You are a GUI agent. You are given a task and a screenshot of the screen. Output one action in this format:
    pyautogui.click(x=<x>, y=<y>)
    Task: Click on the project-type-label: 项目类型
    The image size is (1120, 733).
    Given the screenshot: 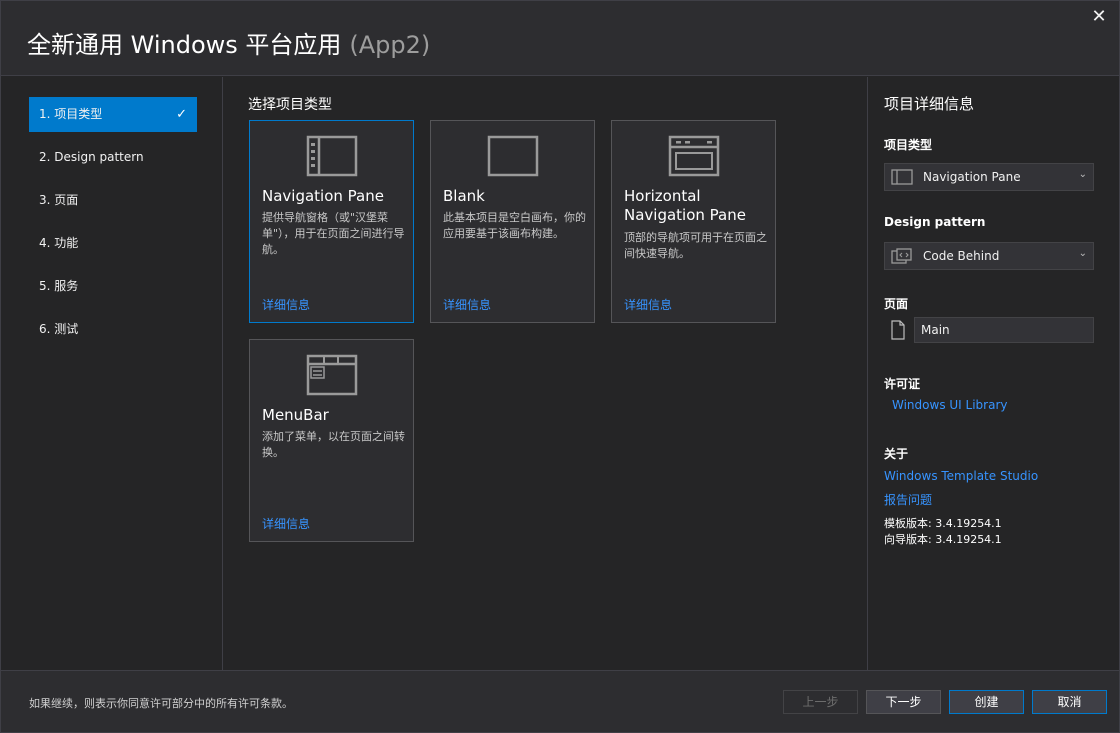 What is the action you would take?
    pyautogui.click(x=908, y=145)
    